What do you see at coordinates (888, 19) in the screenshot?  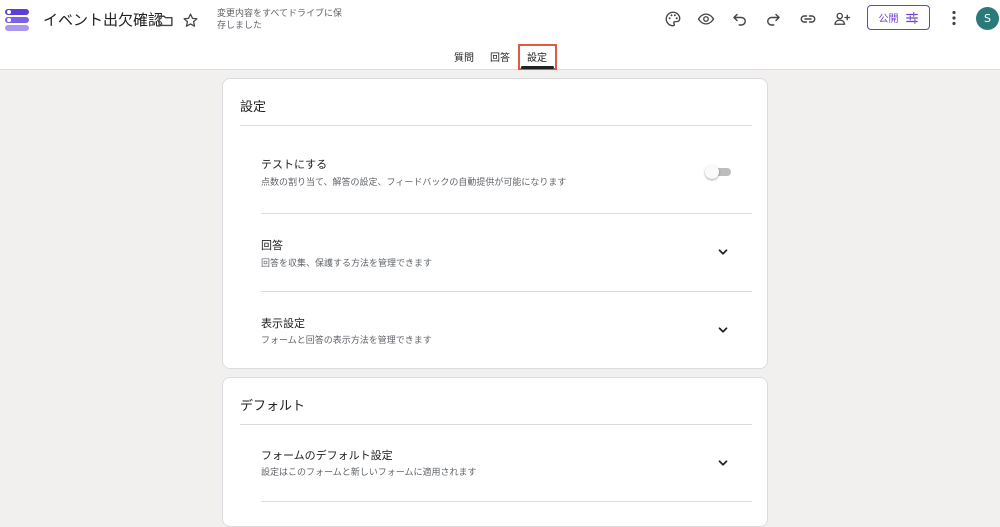 I see `publish-label: 公開` at bounding box center [888, 19].